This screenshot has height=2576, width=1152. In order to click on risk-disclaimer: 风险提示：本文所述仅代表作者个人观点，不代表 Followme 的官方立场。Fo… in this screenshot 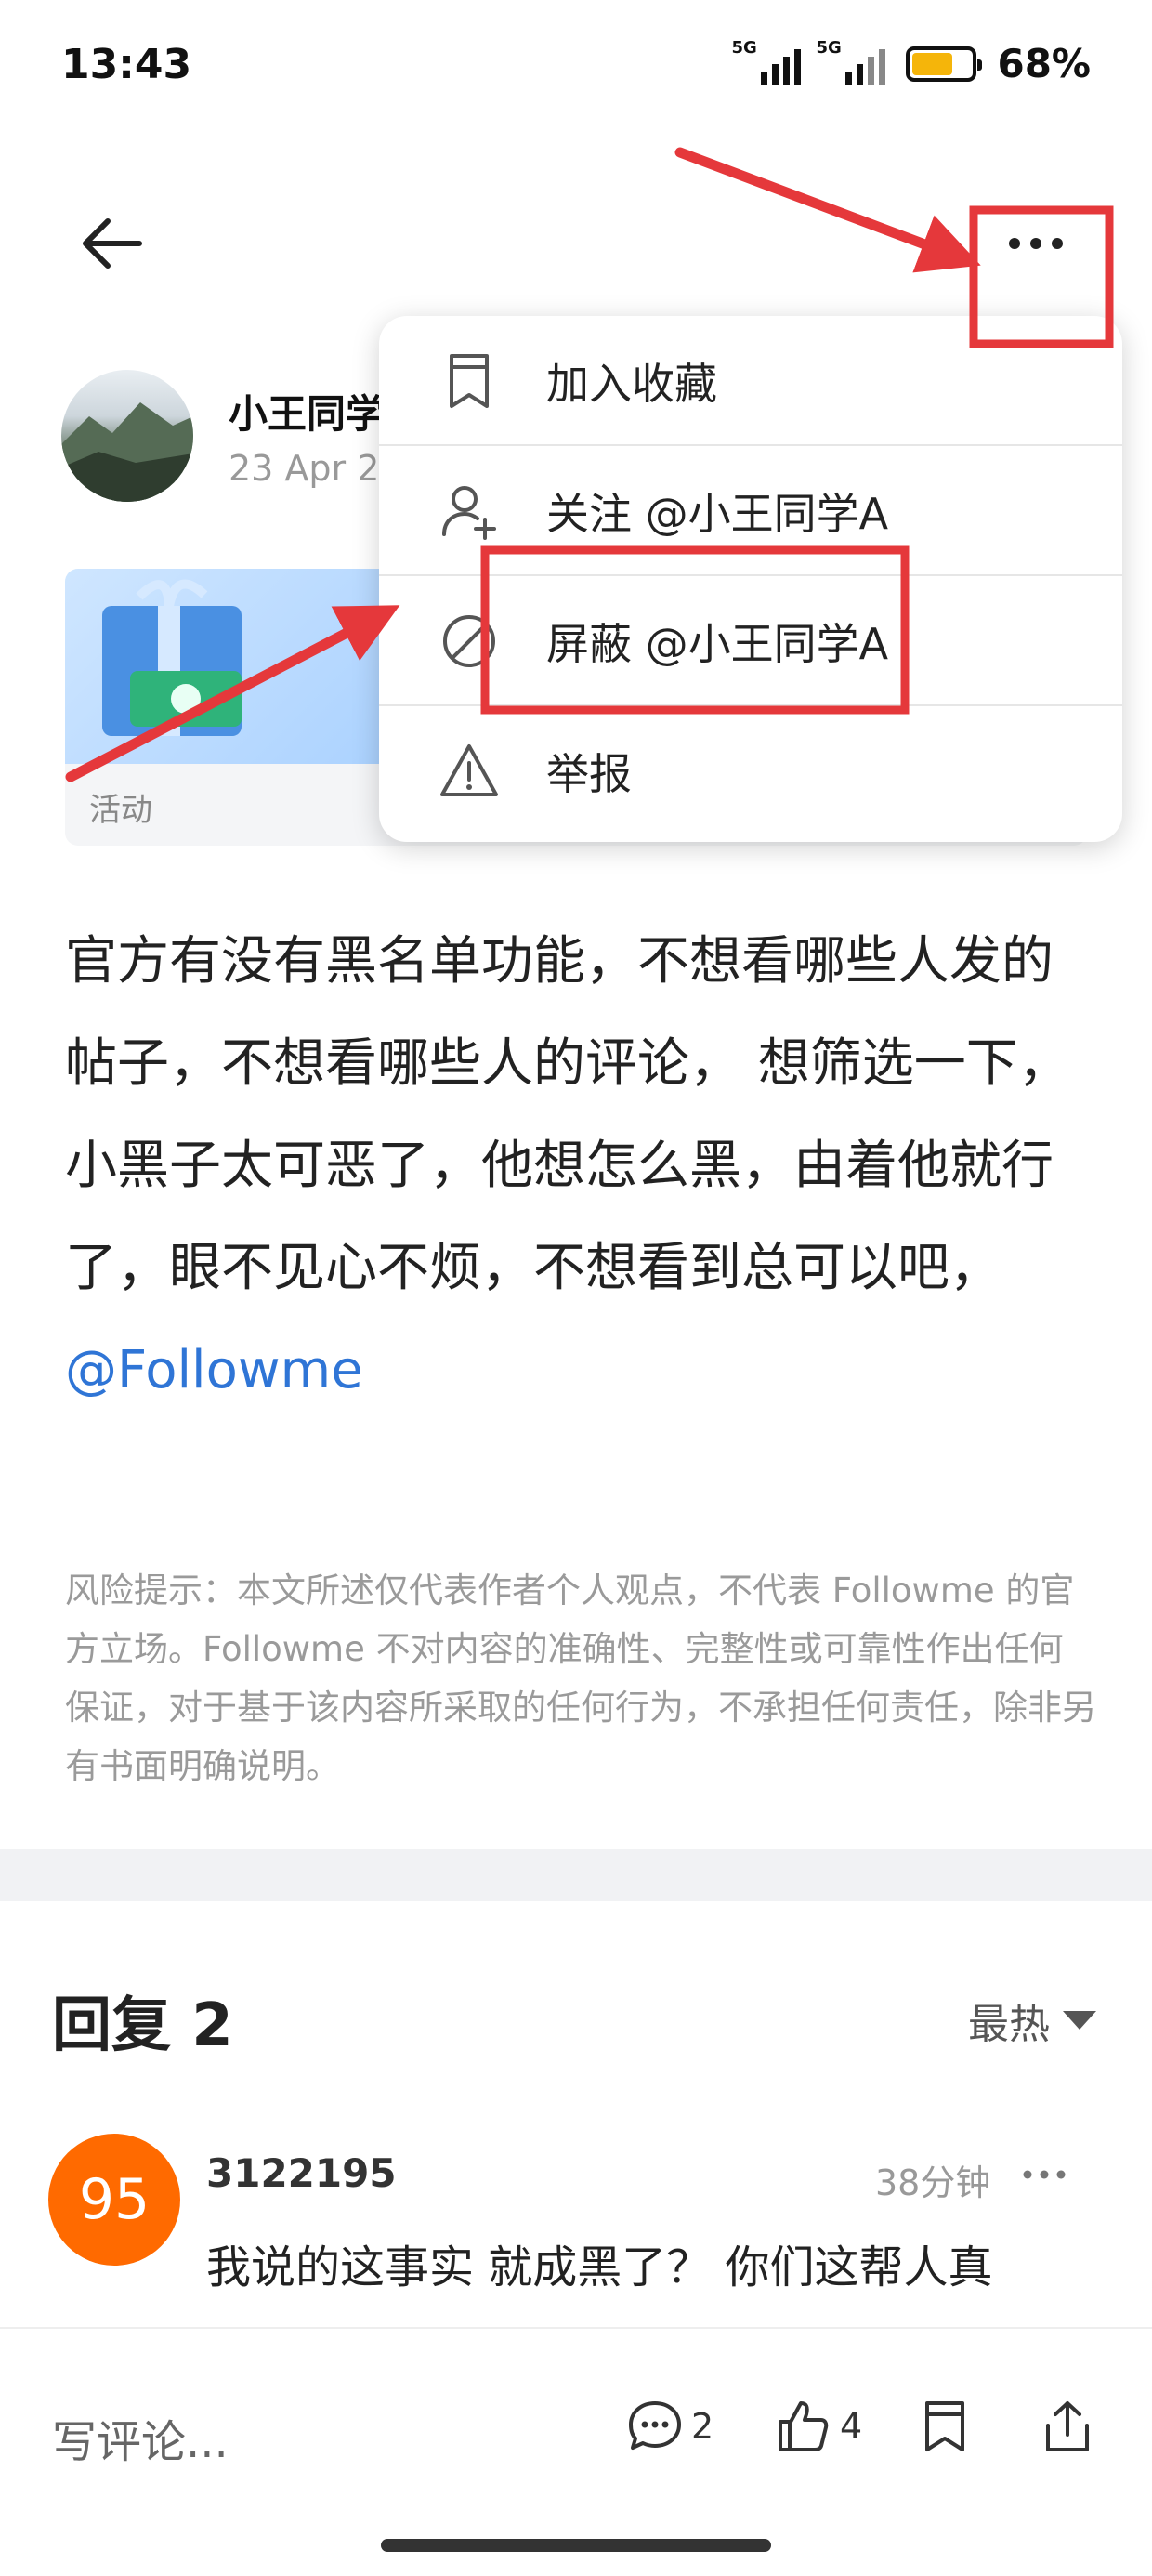, I will do `click(580, 1678)`.